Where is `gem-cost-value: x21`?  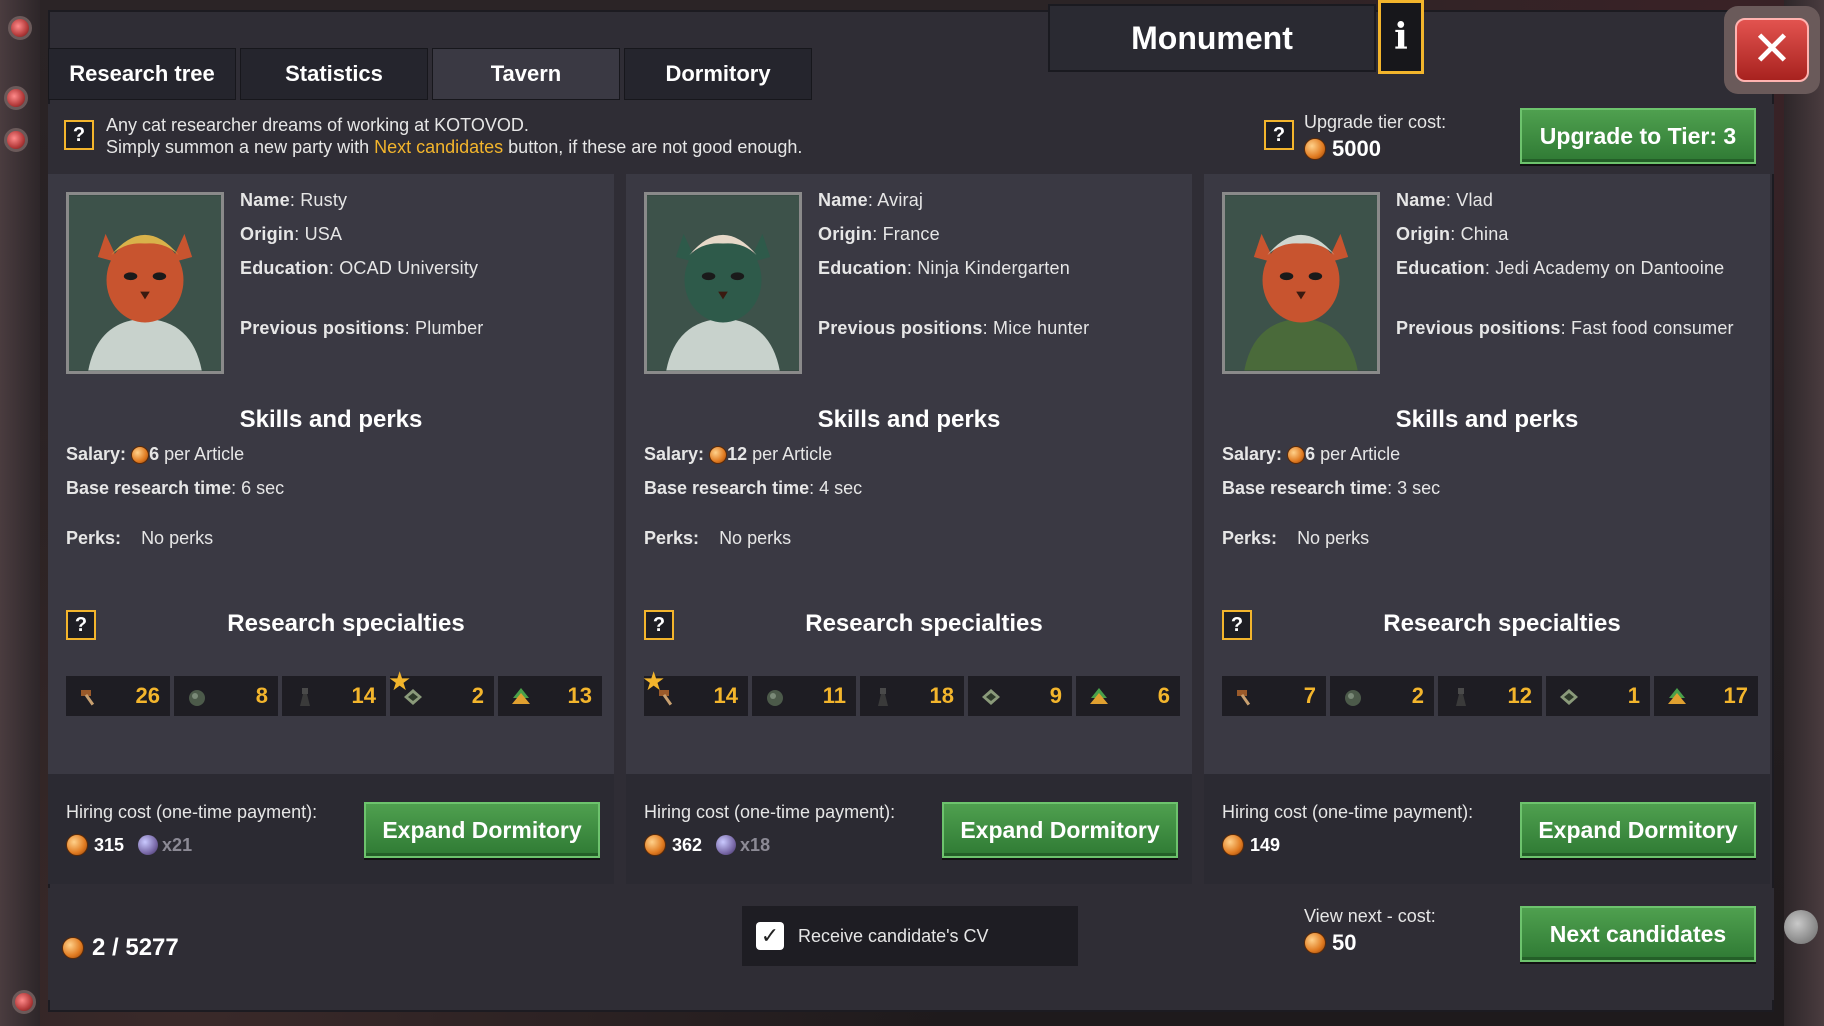 gem-cost-value: x21 is located at coordinates (177, 844).